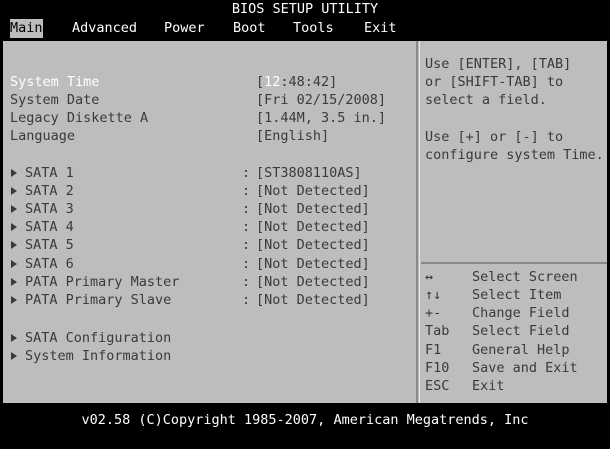 Image resolution: width=610 pixels, height=449 pixels. What do you see at coordinates (49, 191) in the screenshot?
I see `drive-label: SATA 2` at bounding box center [49, 191].